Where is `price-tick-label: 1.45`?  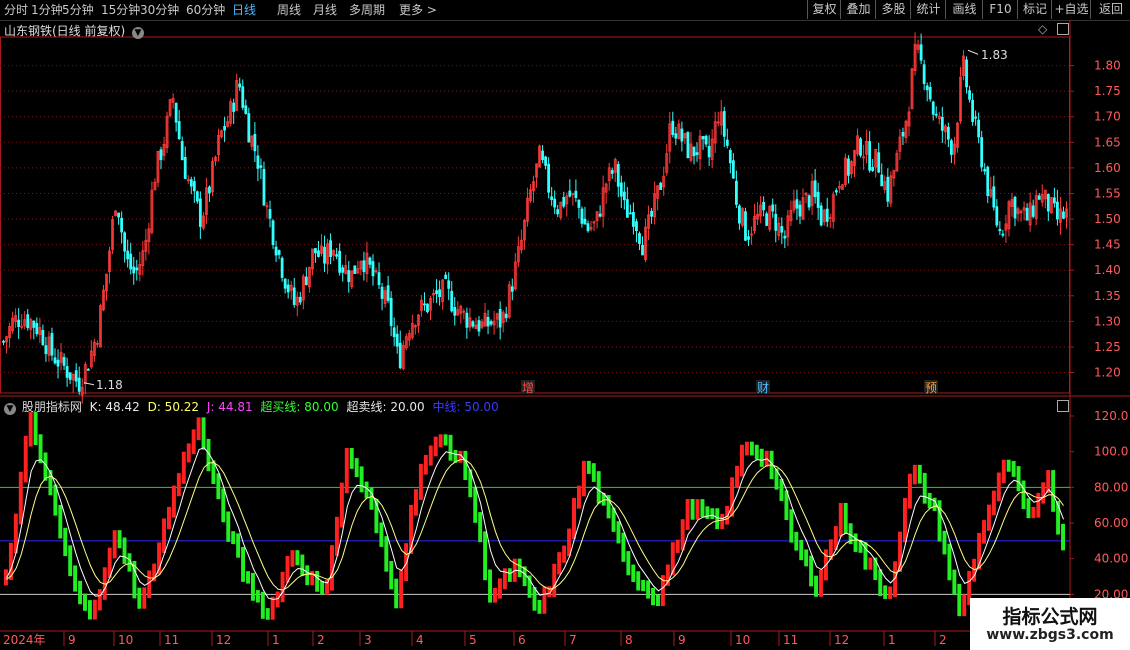 price-tick-label: 1.45 is located at coordinates (1107, 245).